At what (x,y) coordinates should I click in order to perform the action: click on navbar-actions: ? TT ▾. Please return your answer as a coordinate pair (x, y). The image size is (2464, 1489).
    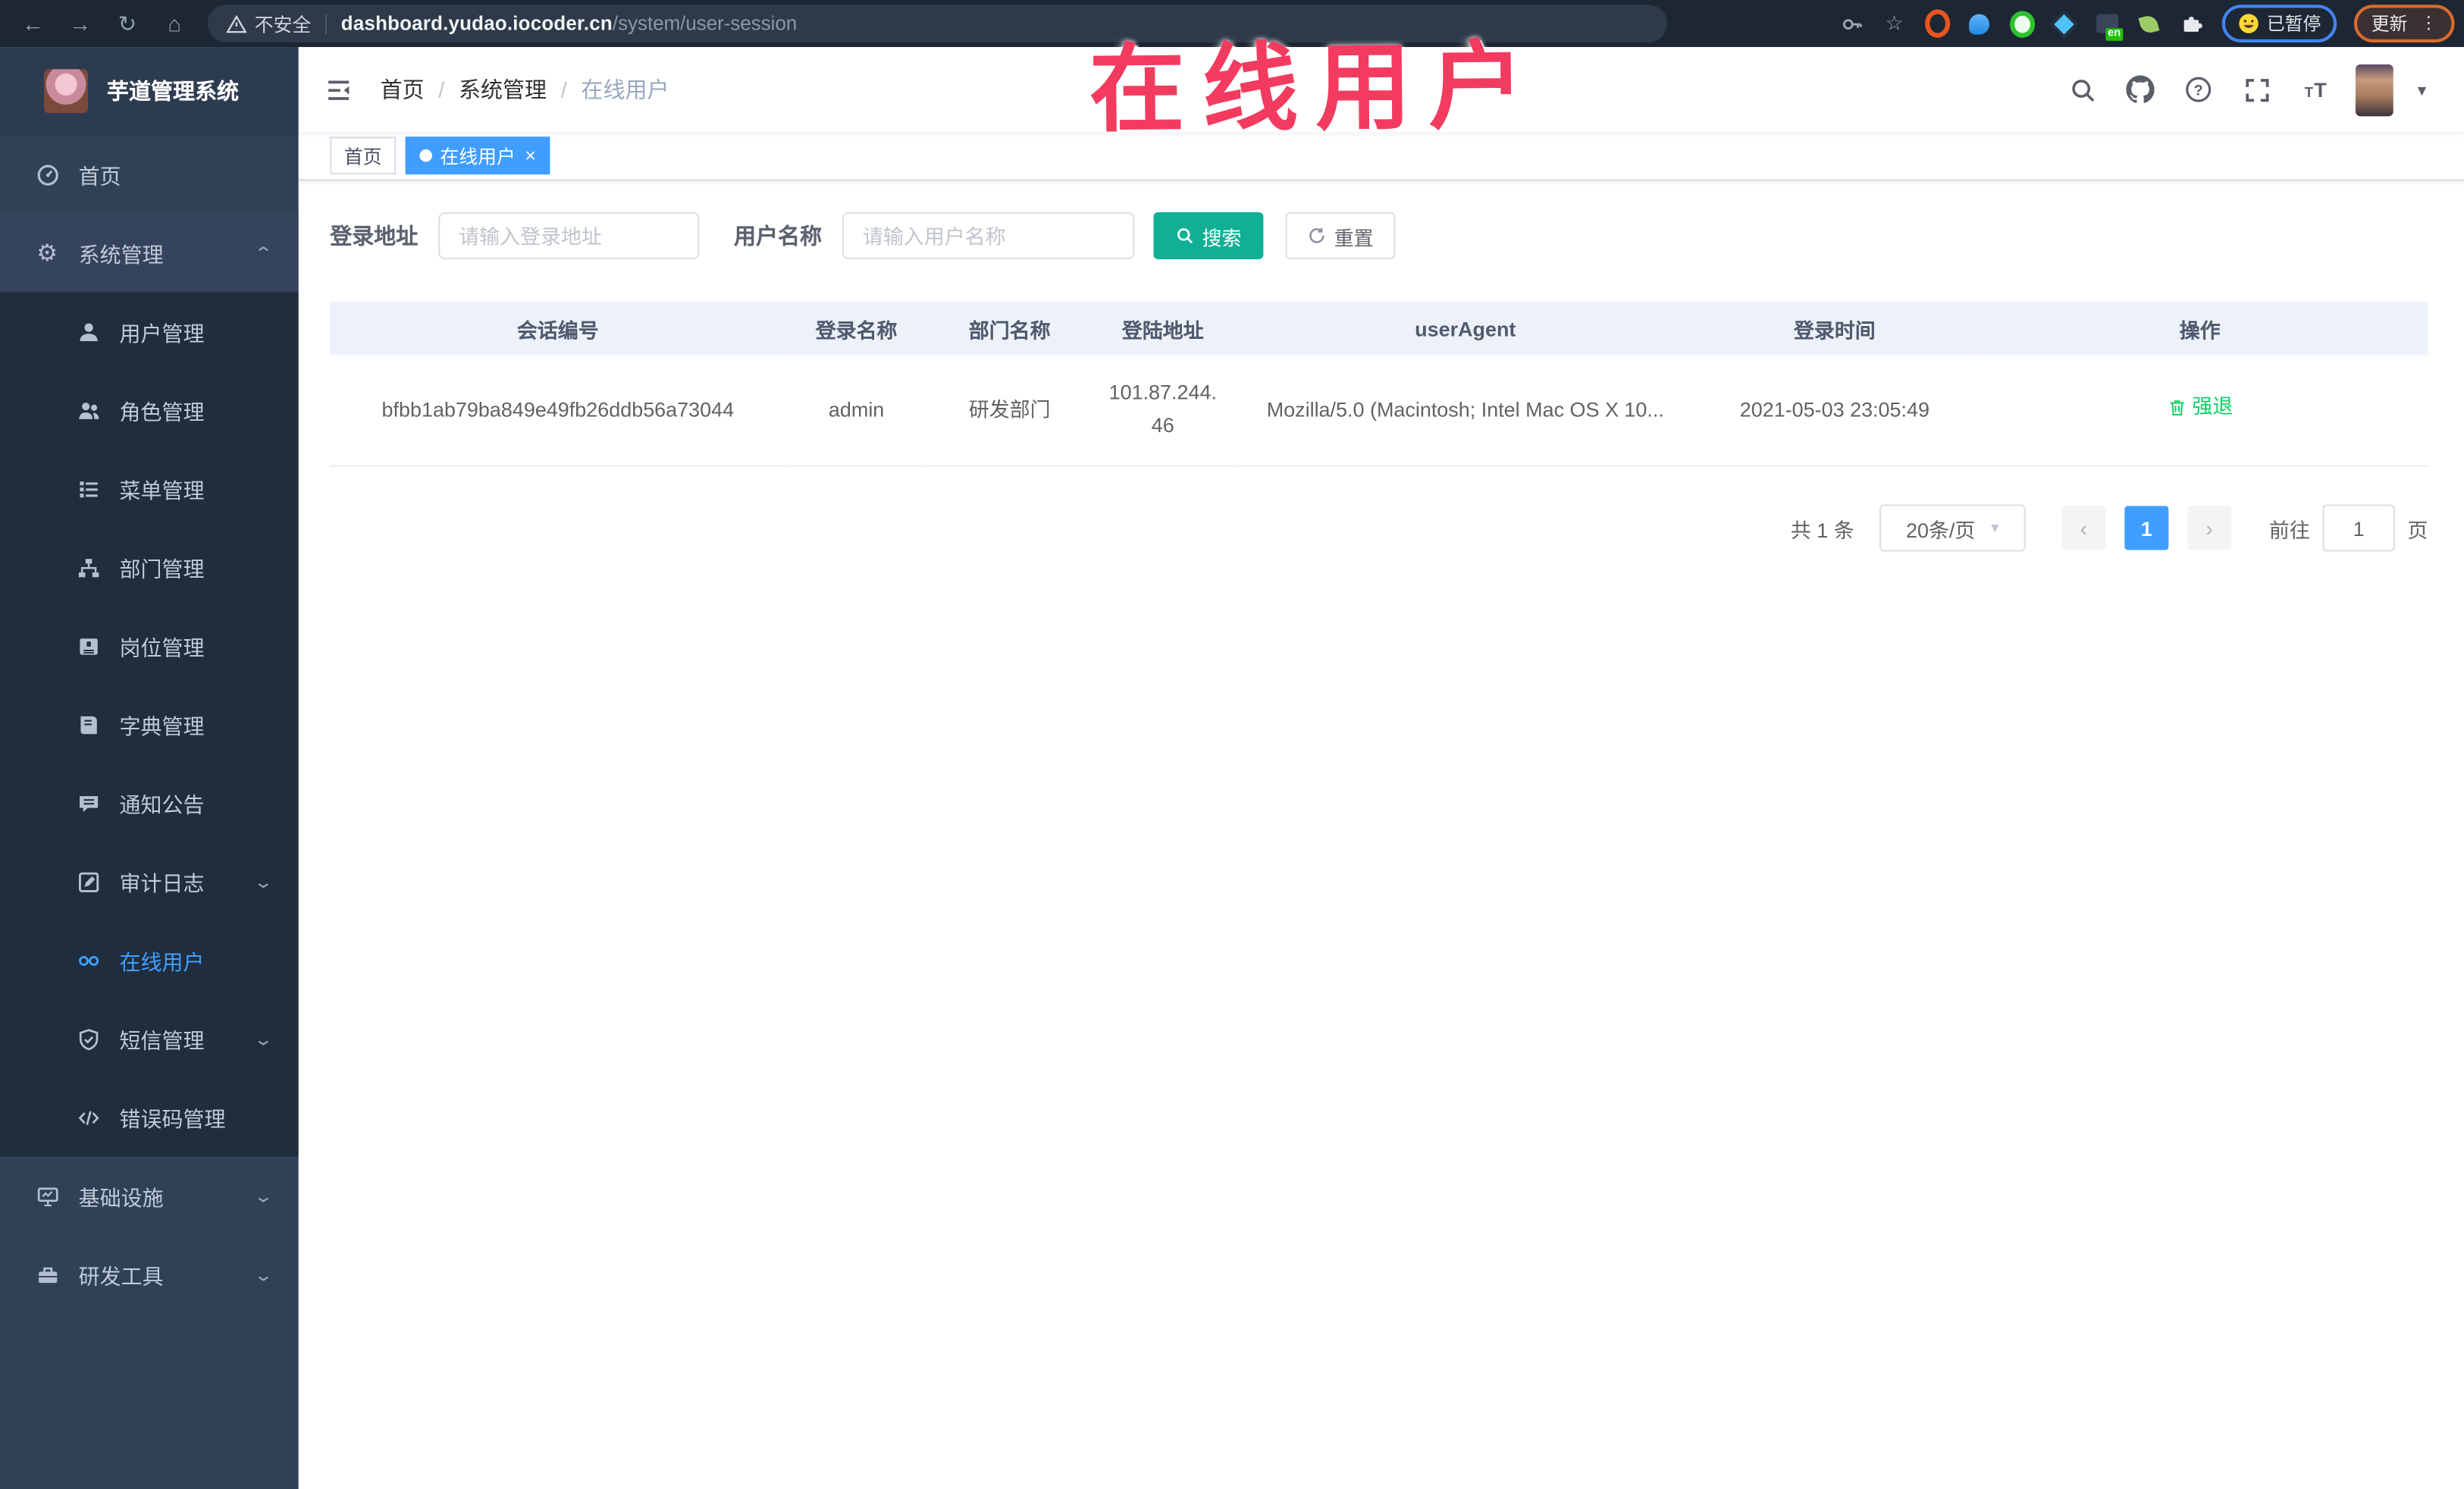
    Looking at the image, I should click on (2253, 89).